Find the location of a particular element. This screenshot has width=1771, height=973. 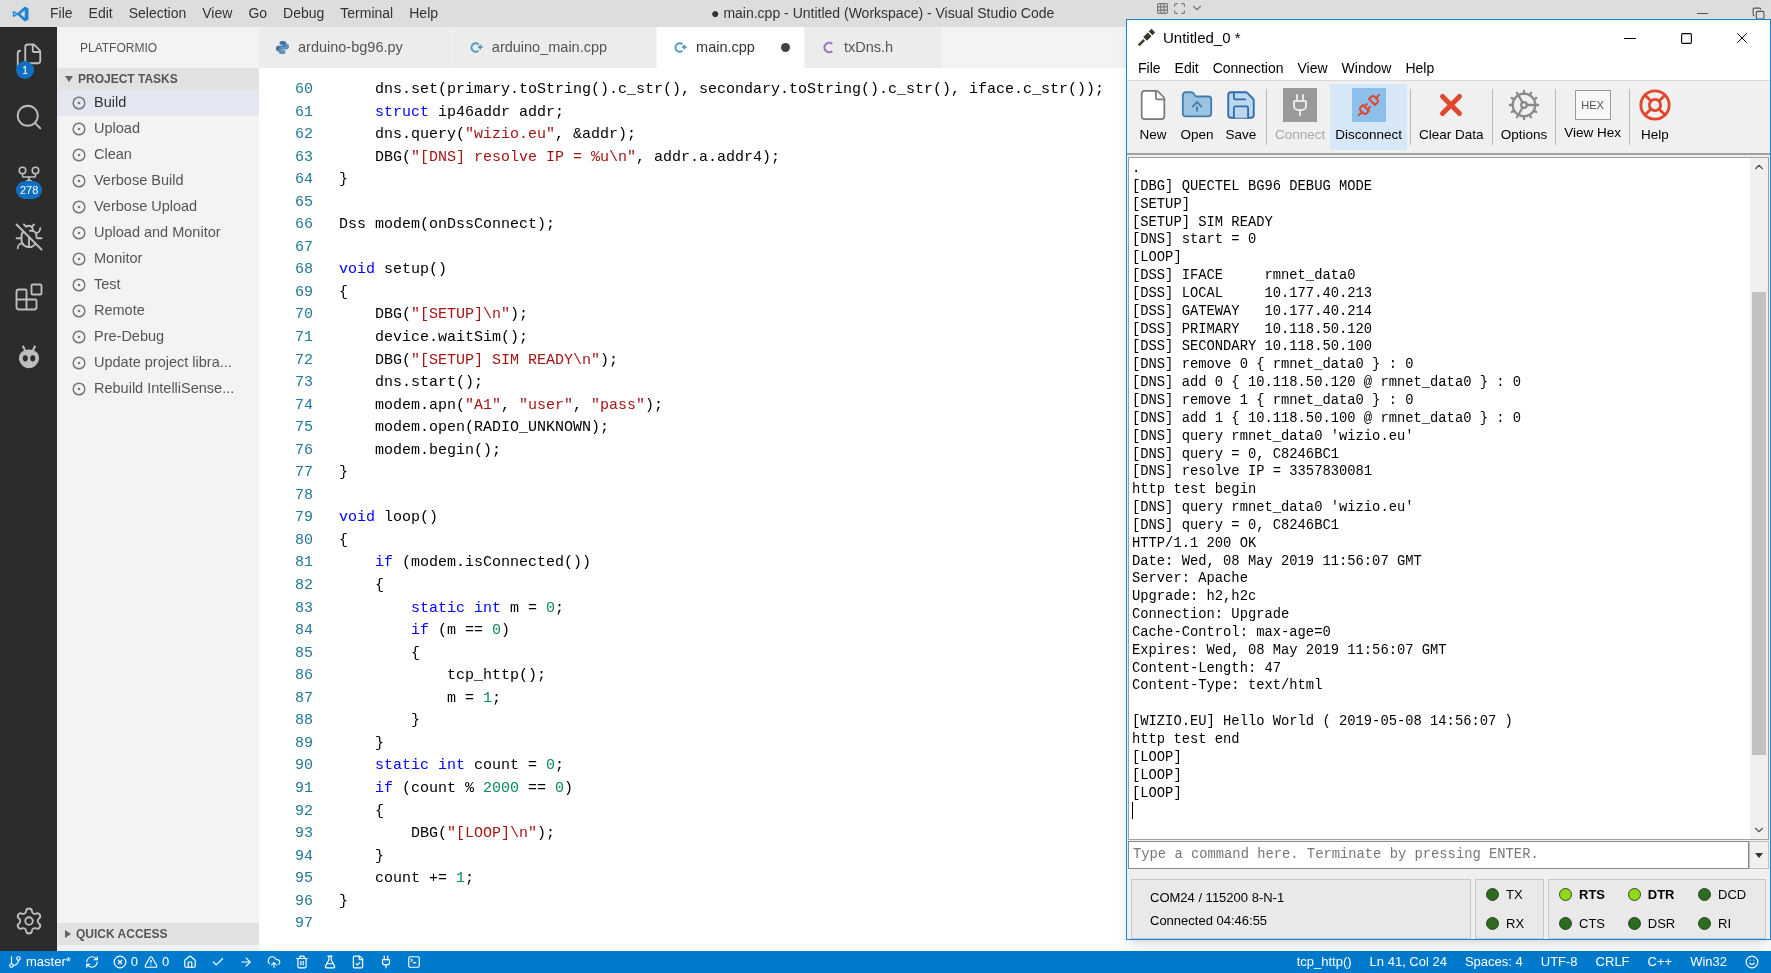

line-number: 96 is located at coordinates (303, 901).